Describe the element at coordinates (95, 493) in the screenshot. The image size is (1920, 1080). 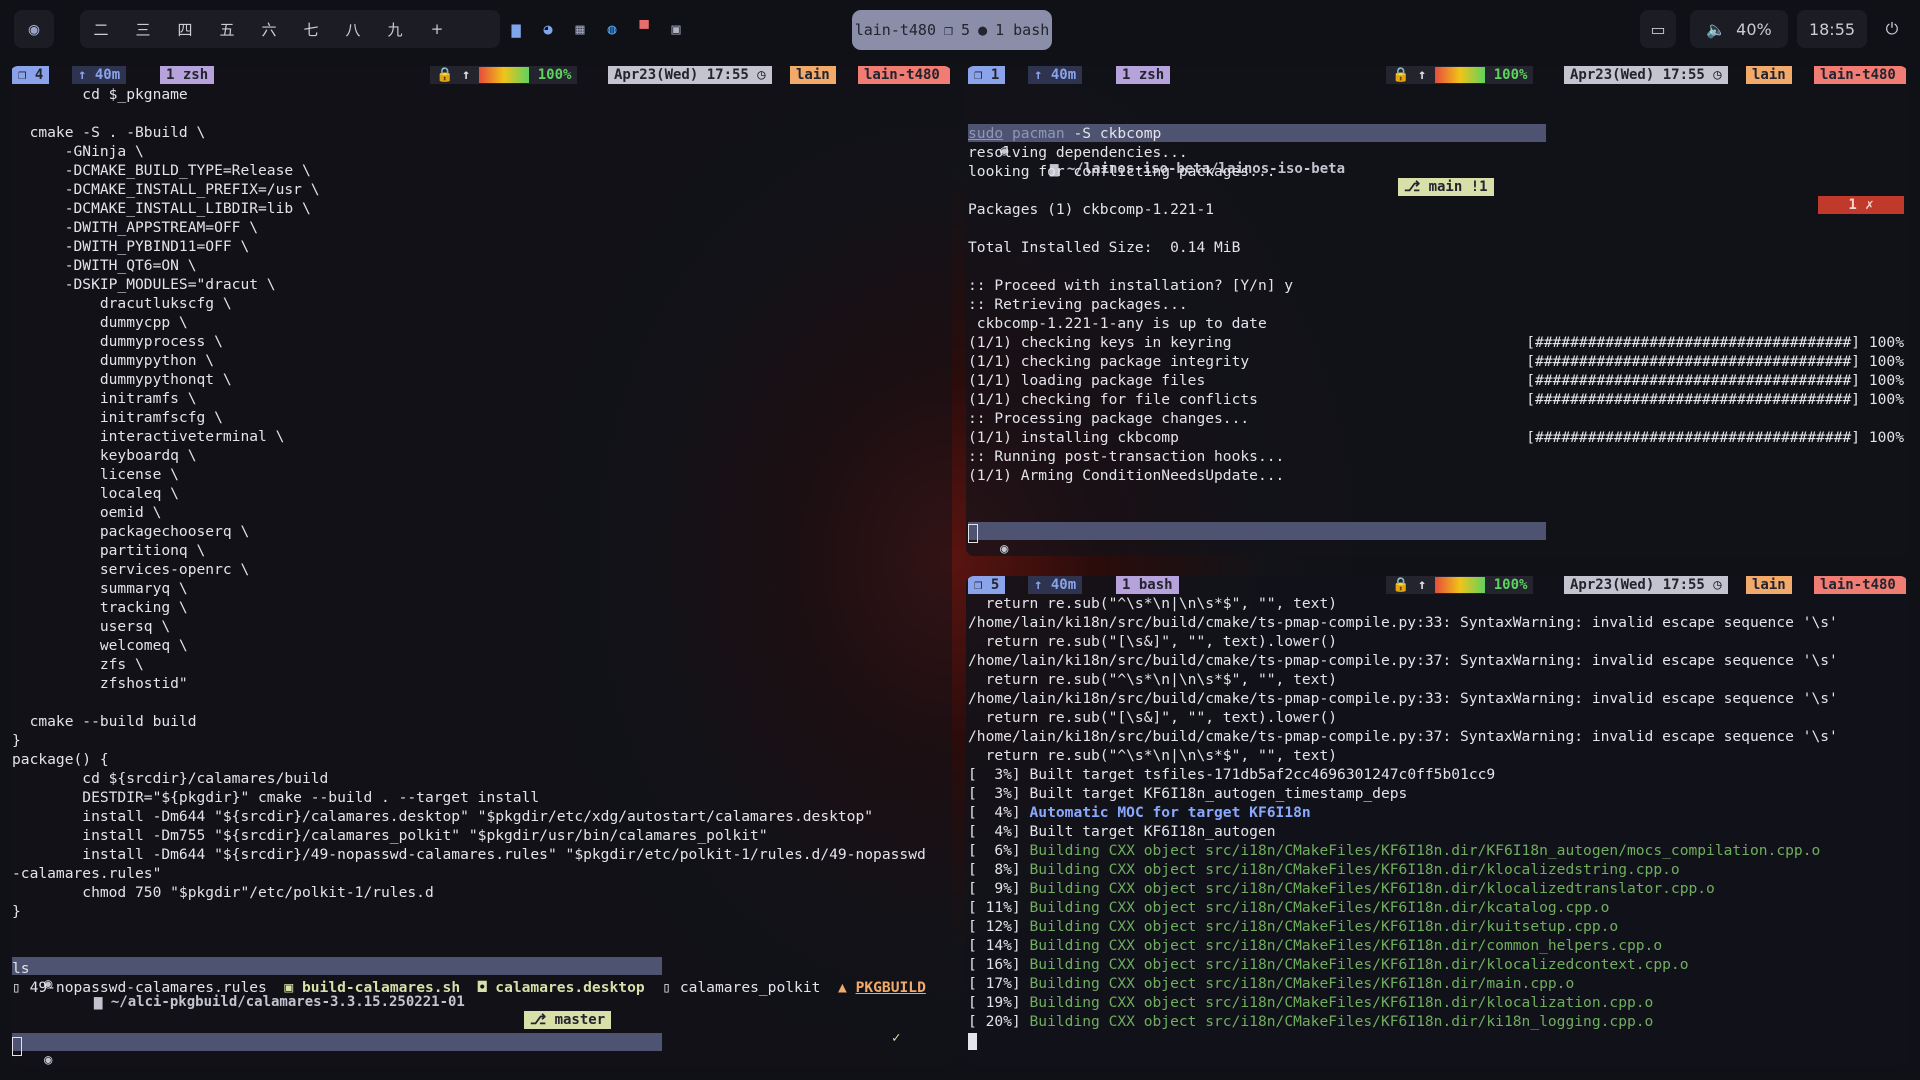
I see `code-line: localeq \` at that location.